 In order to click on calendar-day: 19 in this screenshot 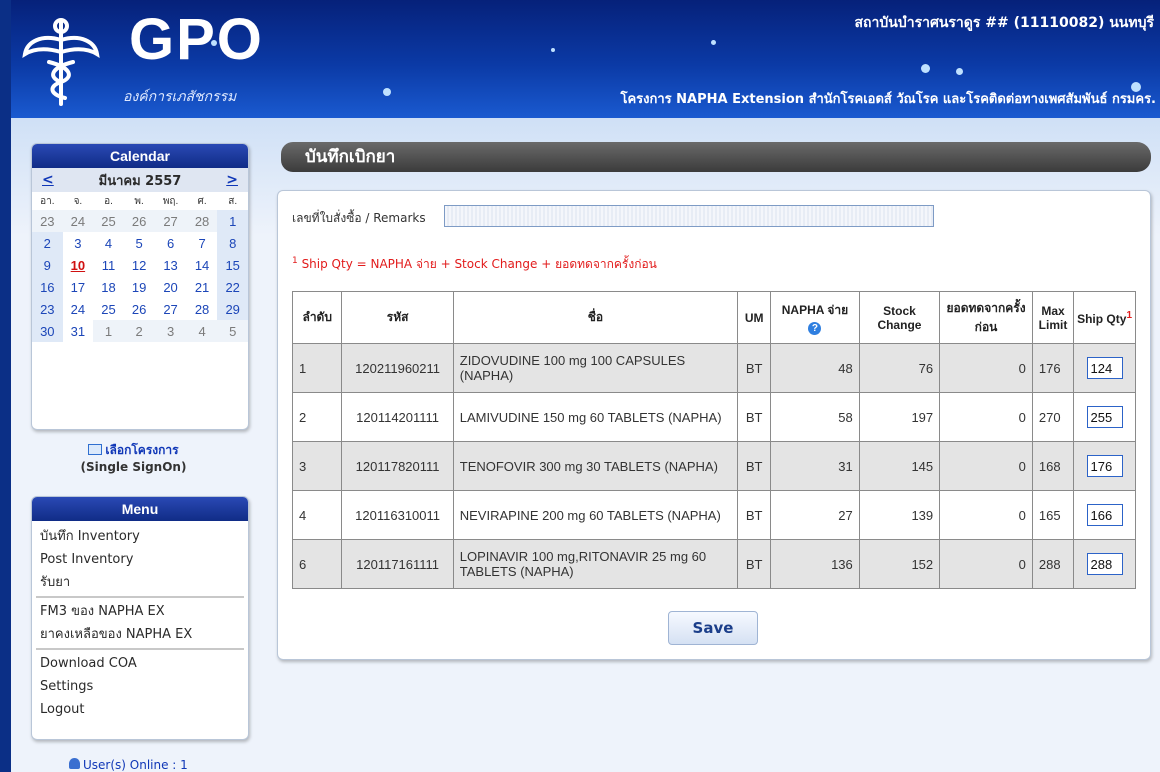, I will do `click(139, 287)`.